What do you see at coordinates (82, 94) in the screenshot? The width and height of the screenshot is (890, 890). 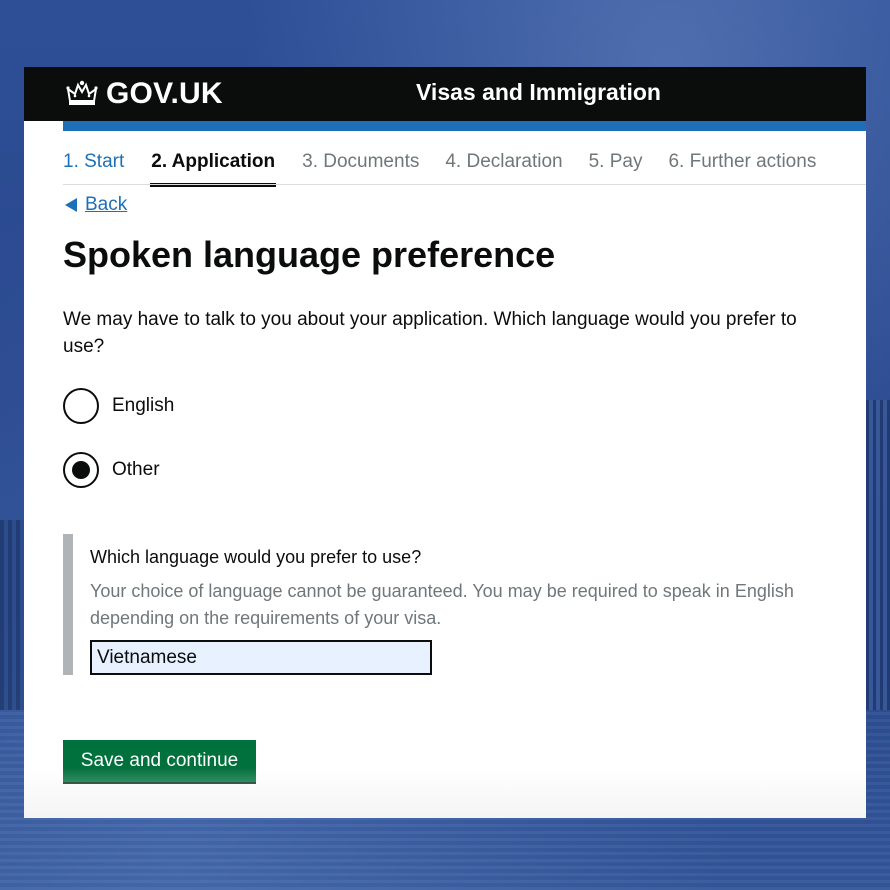 I see `crown-icon` at bounding box center [82, 94].